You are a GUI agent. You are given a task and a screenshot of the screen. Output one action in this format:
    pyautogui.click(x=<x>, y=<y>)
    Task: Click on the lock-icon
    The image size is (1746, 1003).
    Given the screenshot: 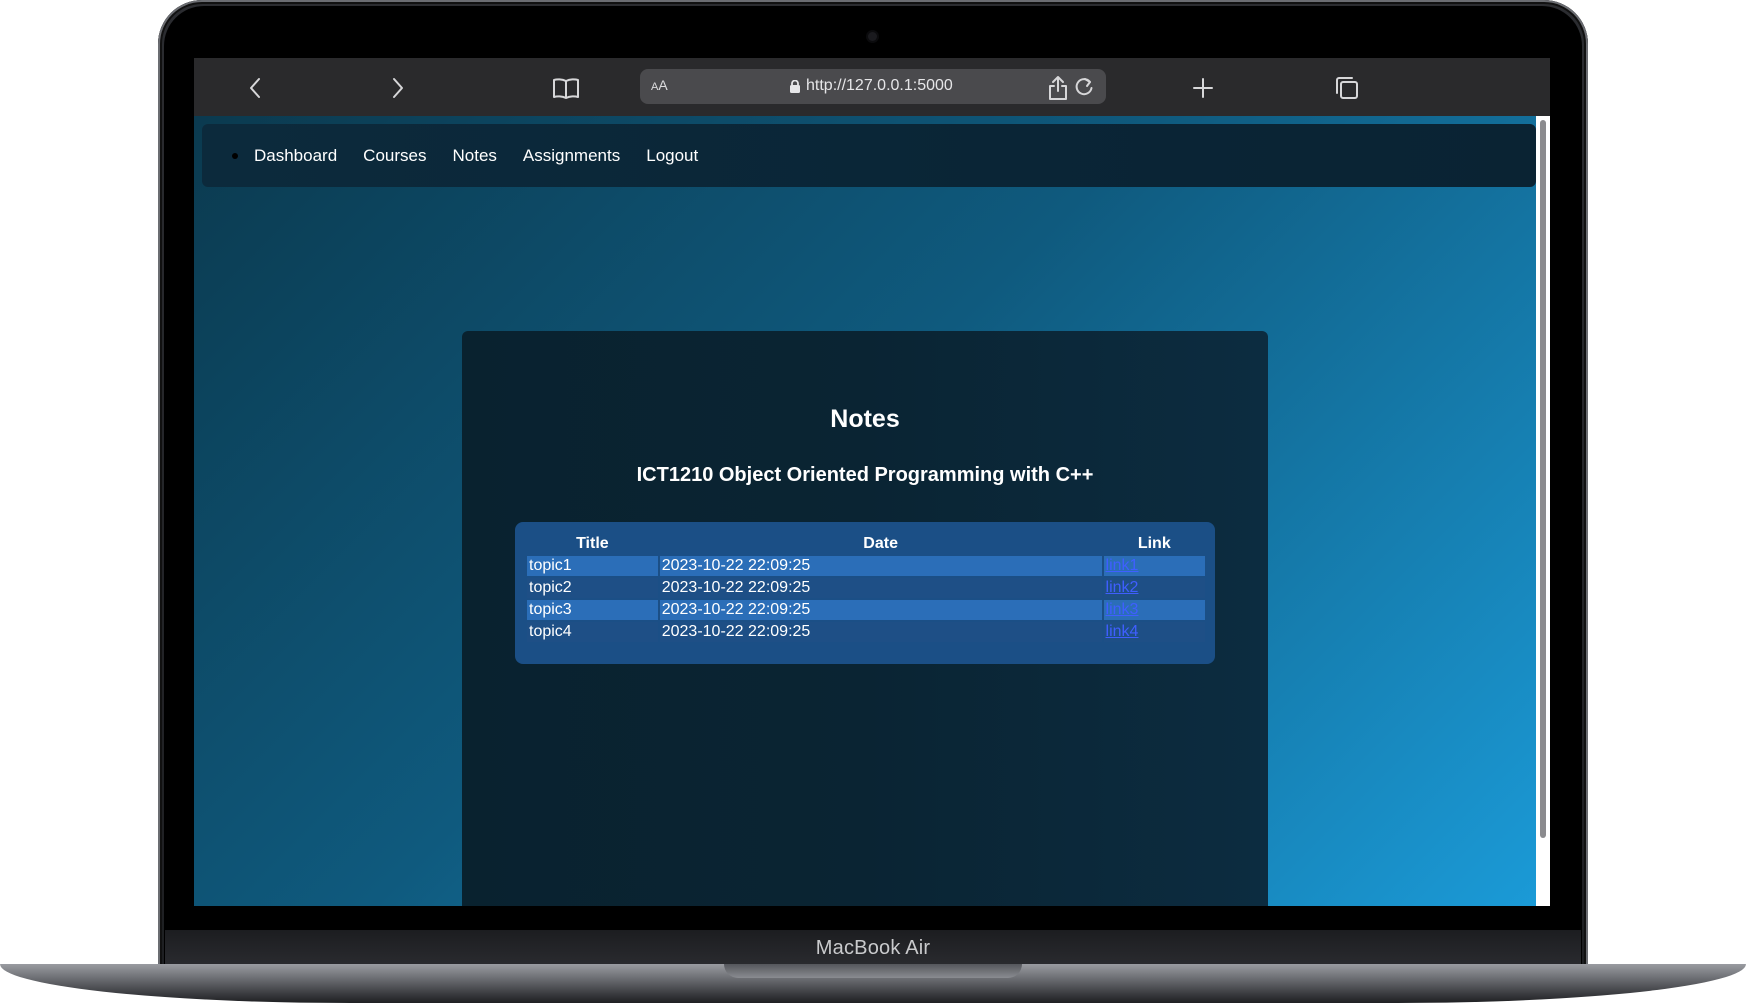 What is the action you would take?
    pyautogui.click(x=795, y=86)
    